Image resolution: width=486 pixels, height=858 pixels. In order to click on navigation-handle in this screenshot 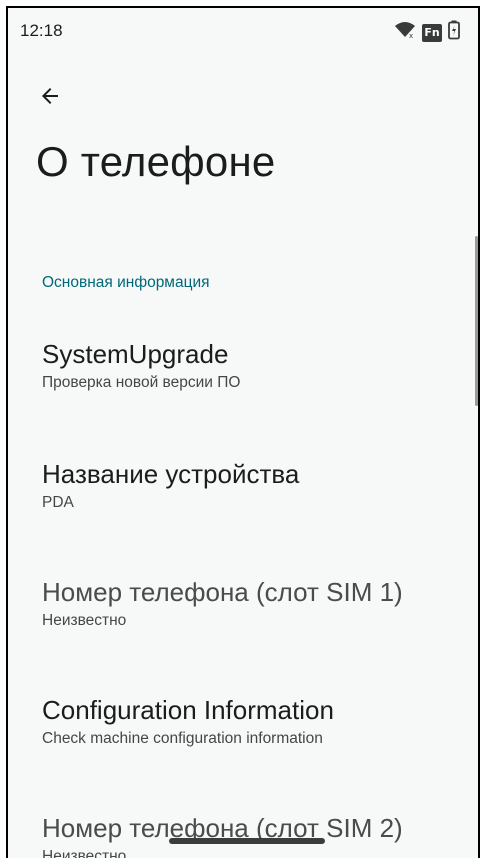, I will do `click(247, 841)`.